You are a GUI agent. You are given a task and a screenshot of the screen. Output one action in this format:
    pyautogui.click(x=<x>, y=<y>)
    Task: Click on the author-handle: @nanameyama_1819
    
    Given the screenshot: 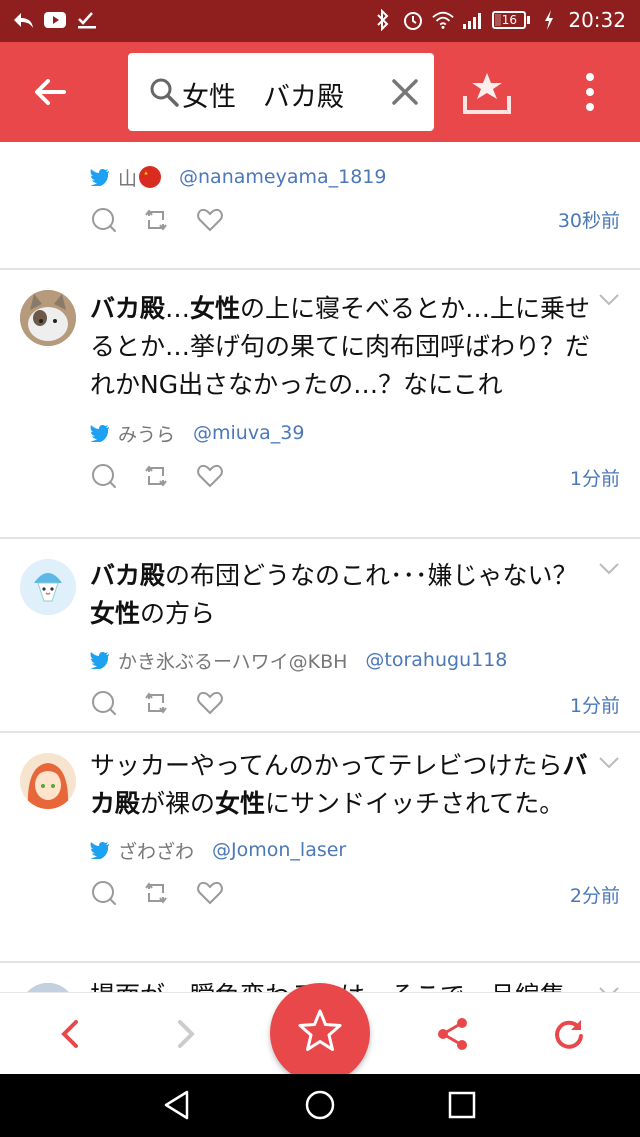 What is the action you would take?
    pyautogui.click(x=282, y=177)
    